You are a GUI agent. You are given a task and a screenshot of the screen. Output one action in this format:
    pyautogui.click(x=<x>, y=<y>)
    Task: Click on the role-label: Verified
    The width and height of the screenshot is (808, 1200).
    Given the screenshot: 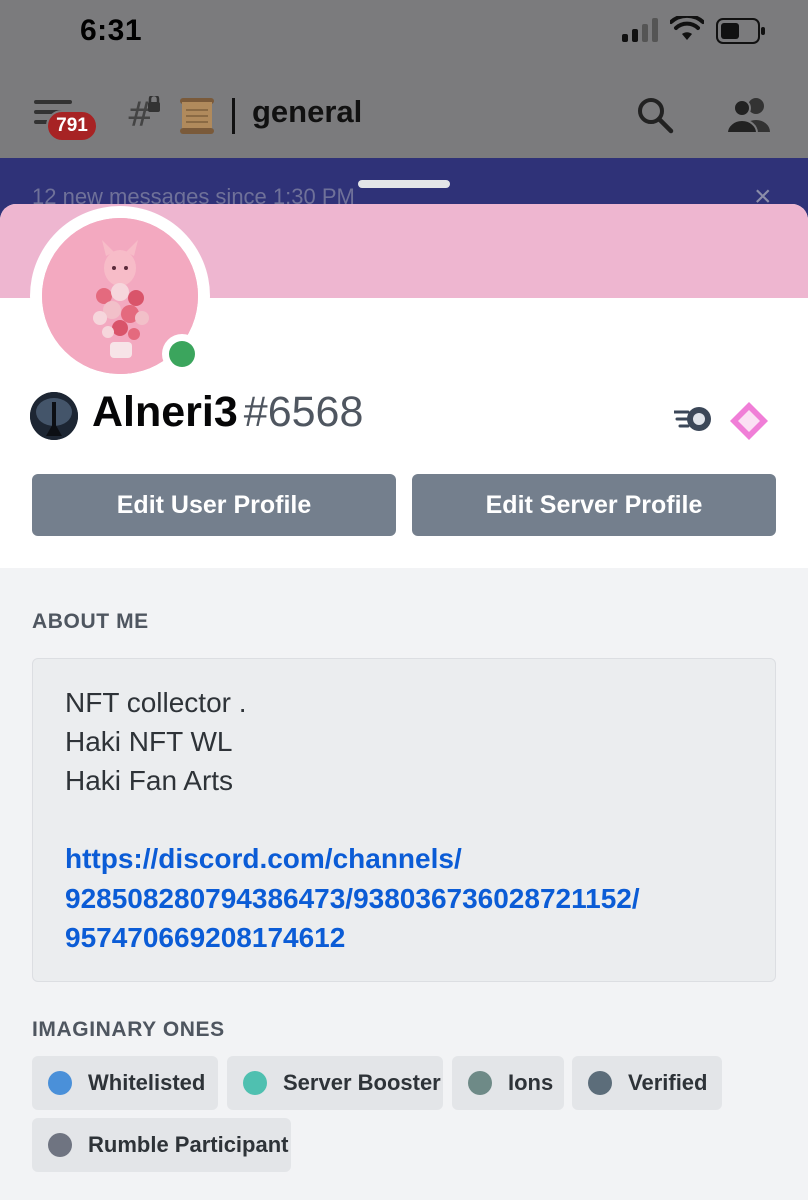 What is the action you would take?
    pyautogui.click(x=668, y=1082)
    